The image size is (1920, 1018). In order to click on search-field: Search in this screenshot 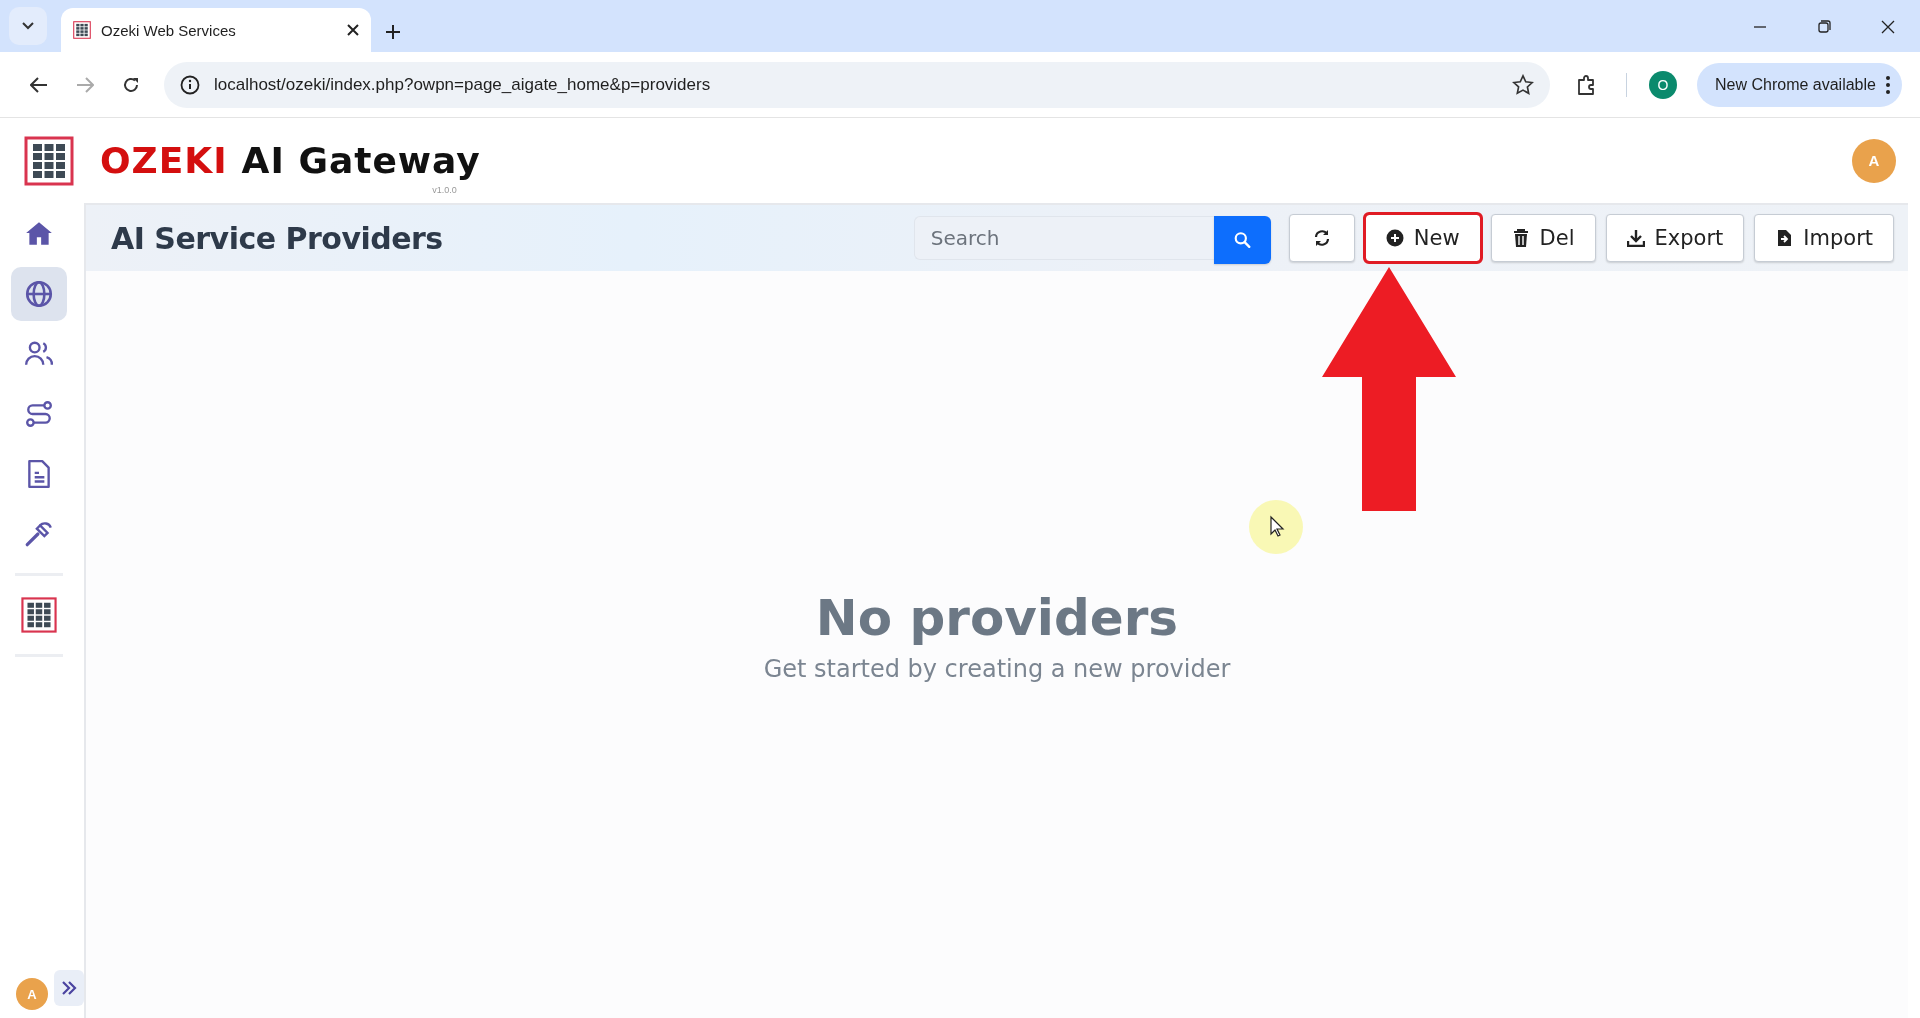, I will do `click(1063, 238)`.